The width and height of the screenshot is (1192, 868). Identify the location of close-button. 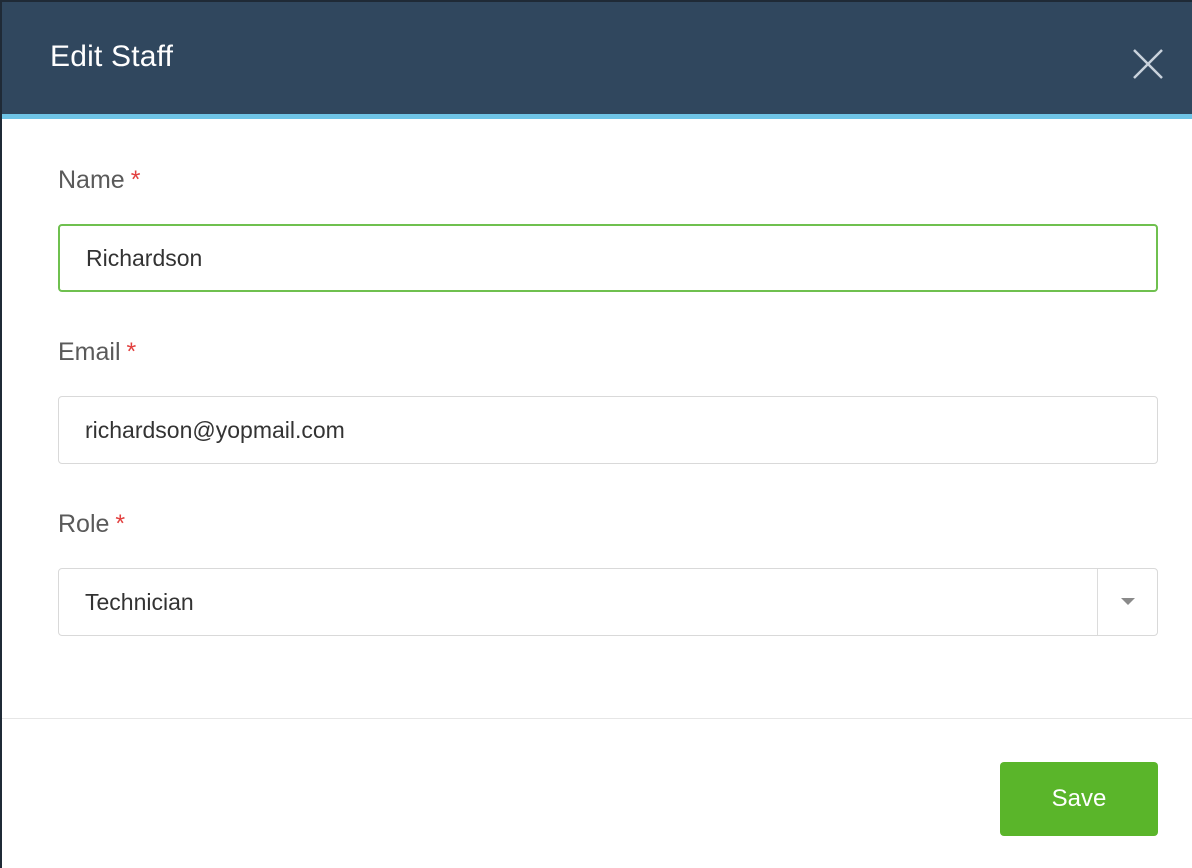
(1148, 64).